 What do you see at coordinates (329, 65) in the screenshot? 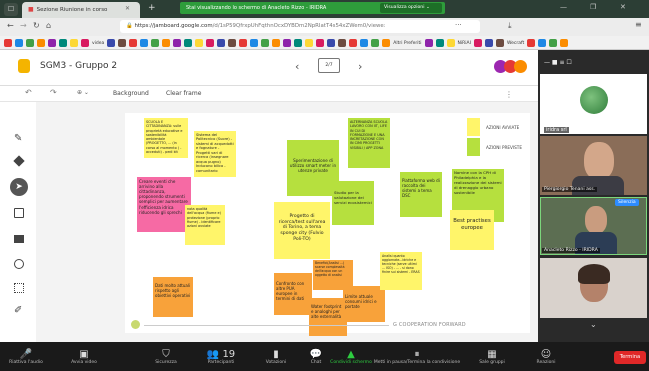
I see `frame-indicator: 2/7` at bounding box center [329, 65].